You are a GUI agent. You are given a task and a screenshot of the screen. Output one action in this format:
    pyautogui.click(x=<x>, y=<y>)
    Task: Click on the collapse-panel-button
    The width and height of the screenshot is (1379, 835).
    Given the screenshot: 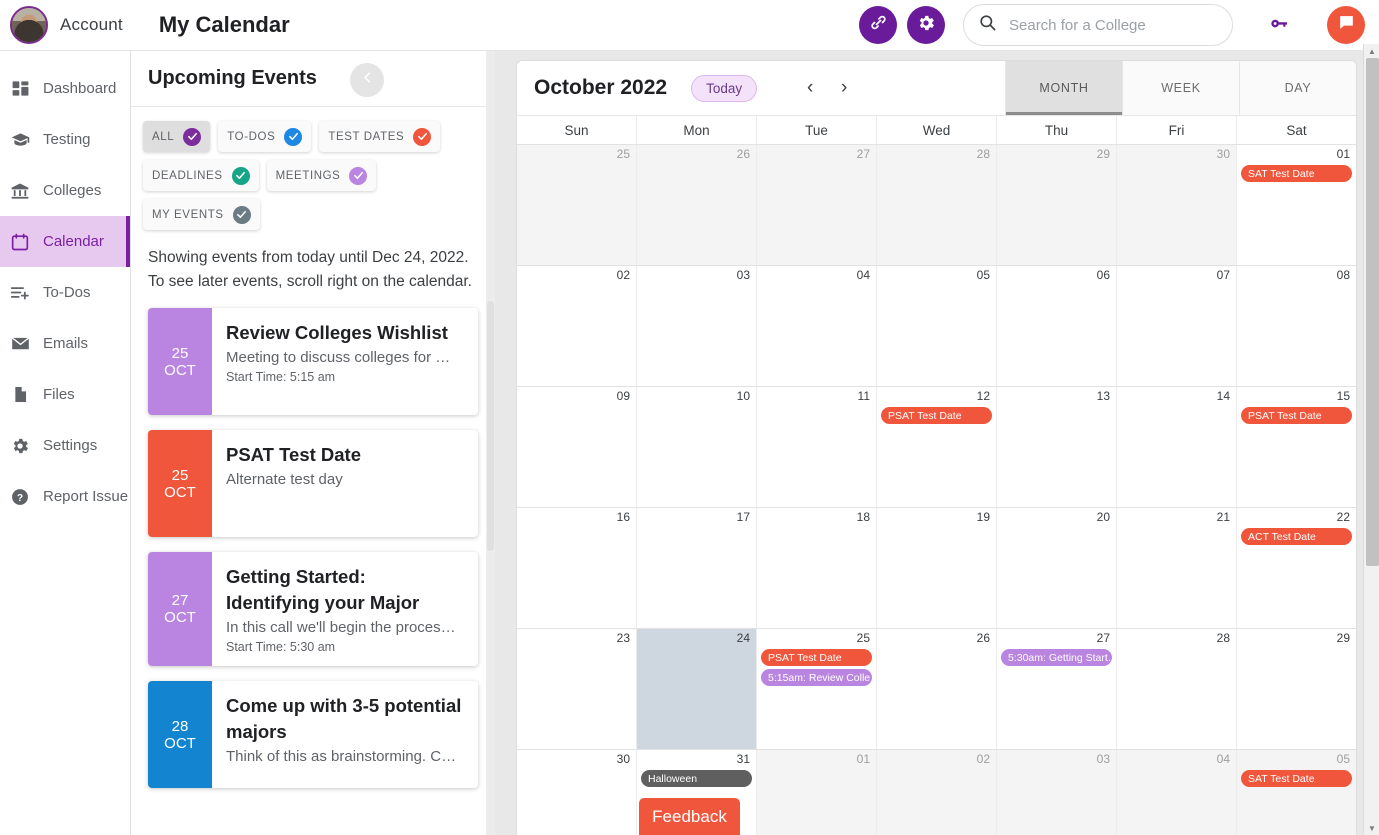 What is the action you would take?
    pyautogui.click(x=367, y=80)
    